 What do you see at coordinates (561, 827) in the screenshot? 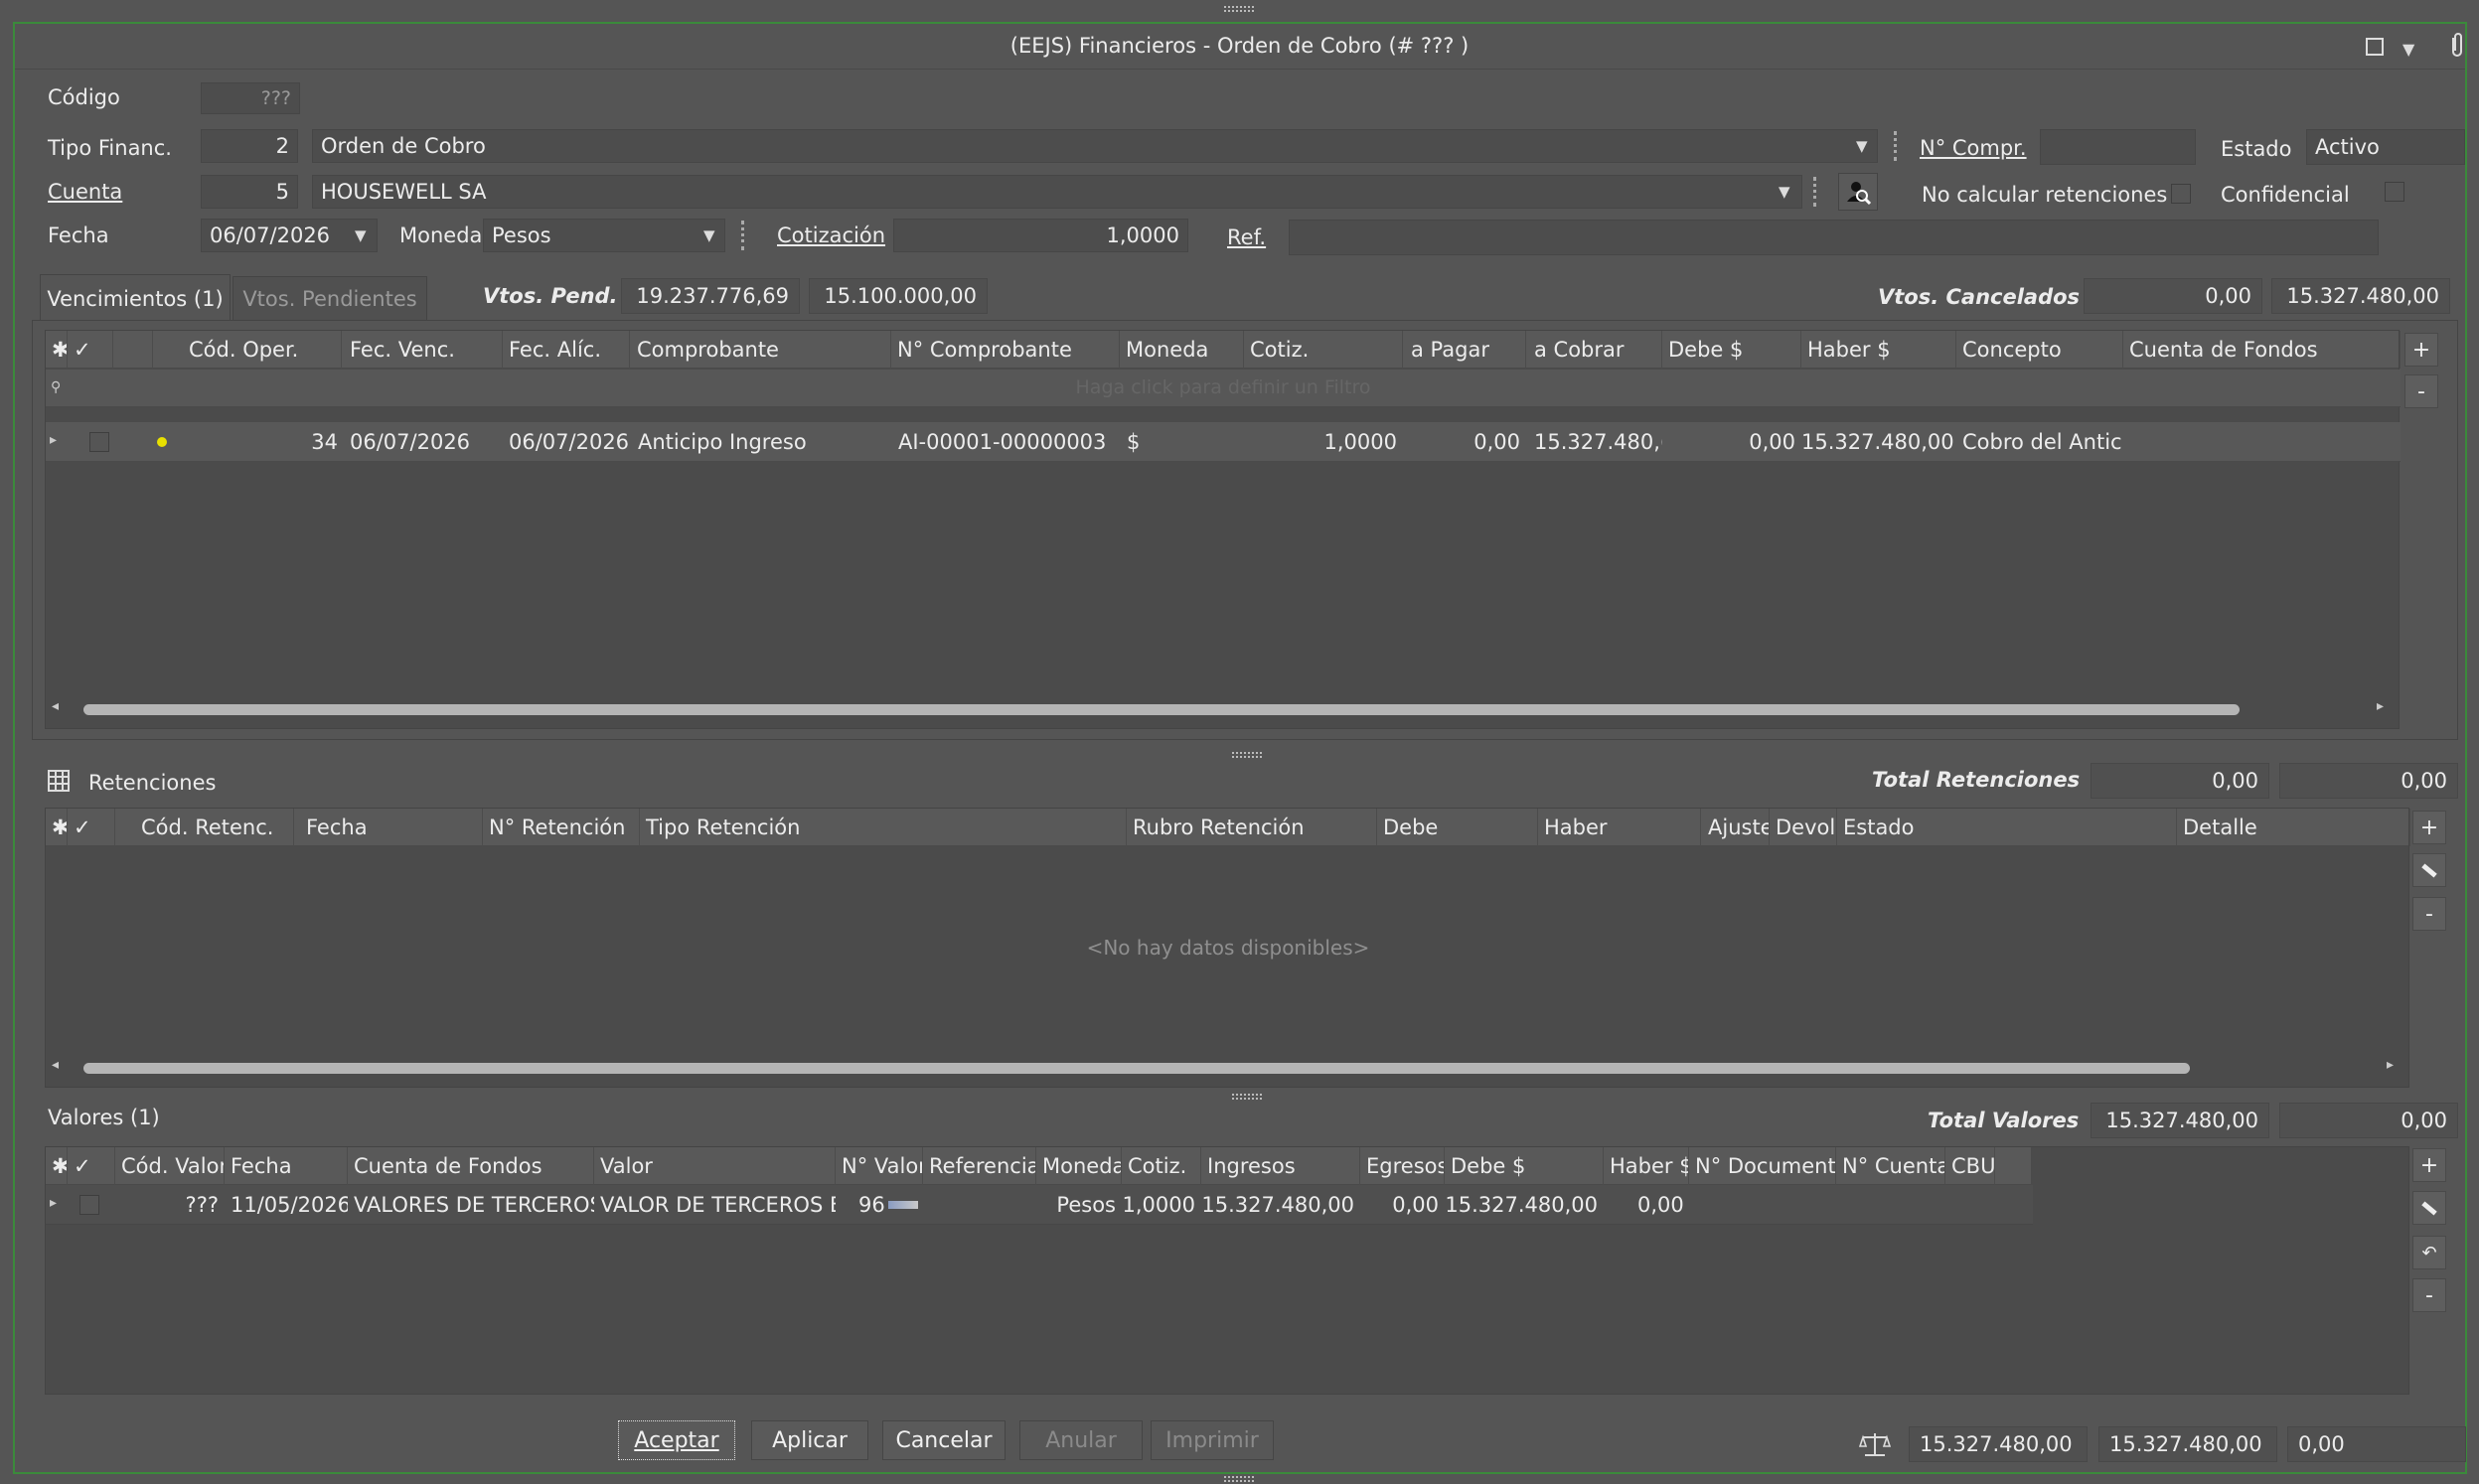
I see `ret-col-n-retencion: N° Retención` at bounding box center [561, 827].